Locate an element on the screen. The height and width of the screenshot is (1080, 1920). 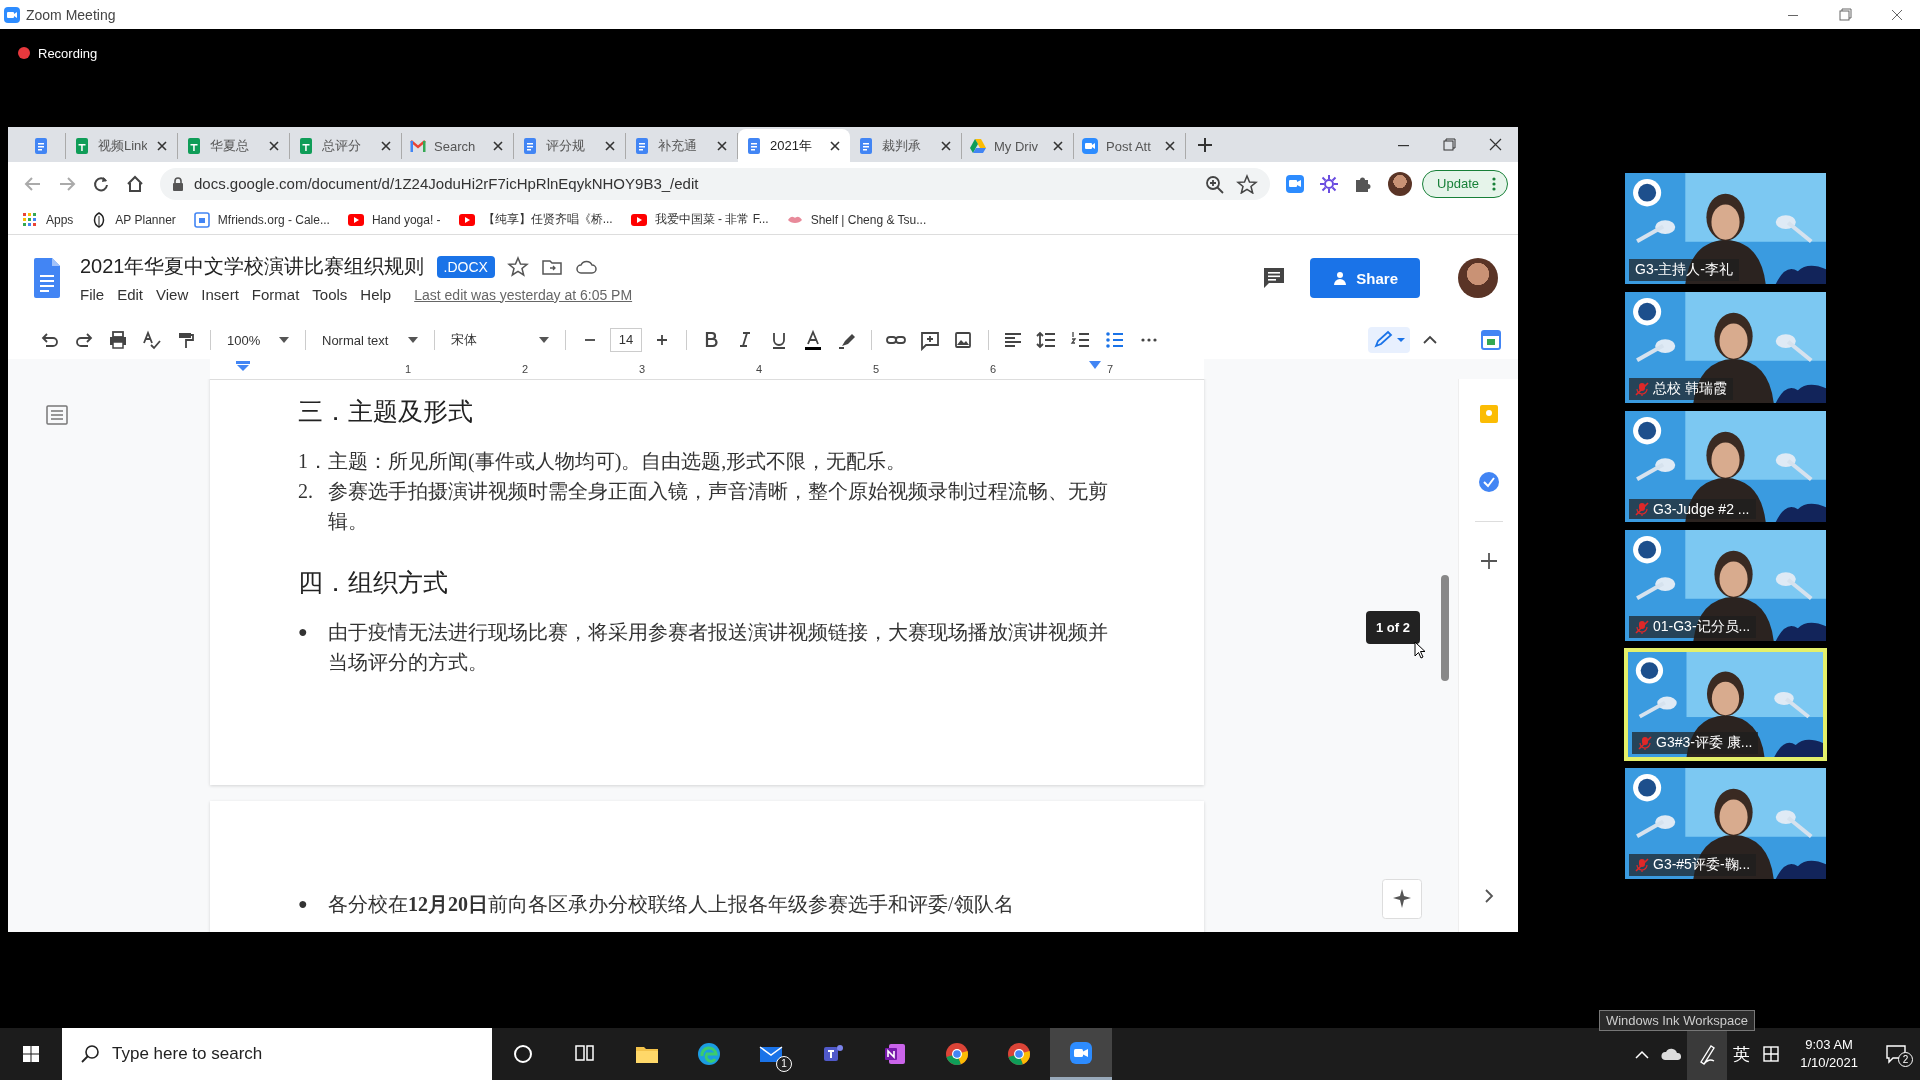
paragraph: 主题：所见所闻(事件或人物均可)。自由选题,形式不限，无配乐。 is located at coordinates (618, 462).